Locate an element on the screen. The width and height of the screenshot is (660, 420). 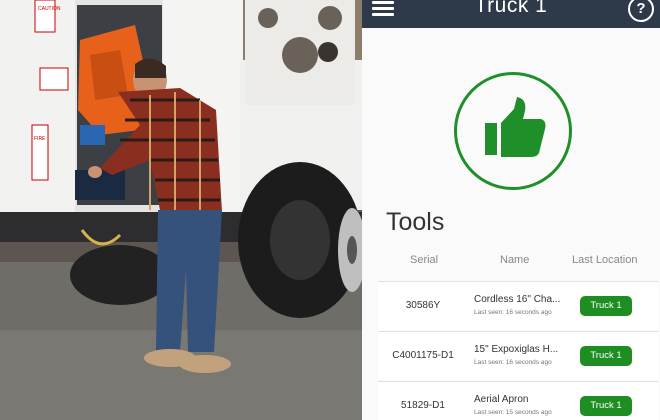
serial-cell: 30586Y is located at coordinates (423, 305).